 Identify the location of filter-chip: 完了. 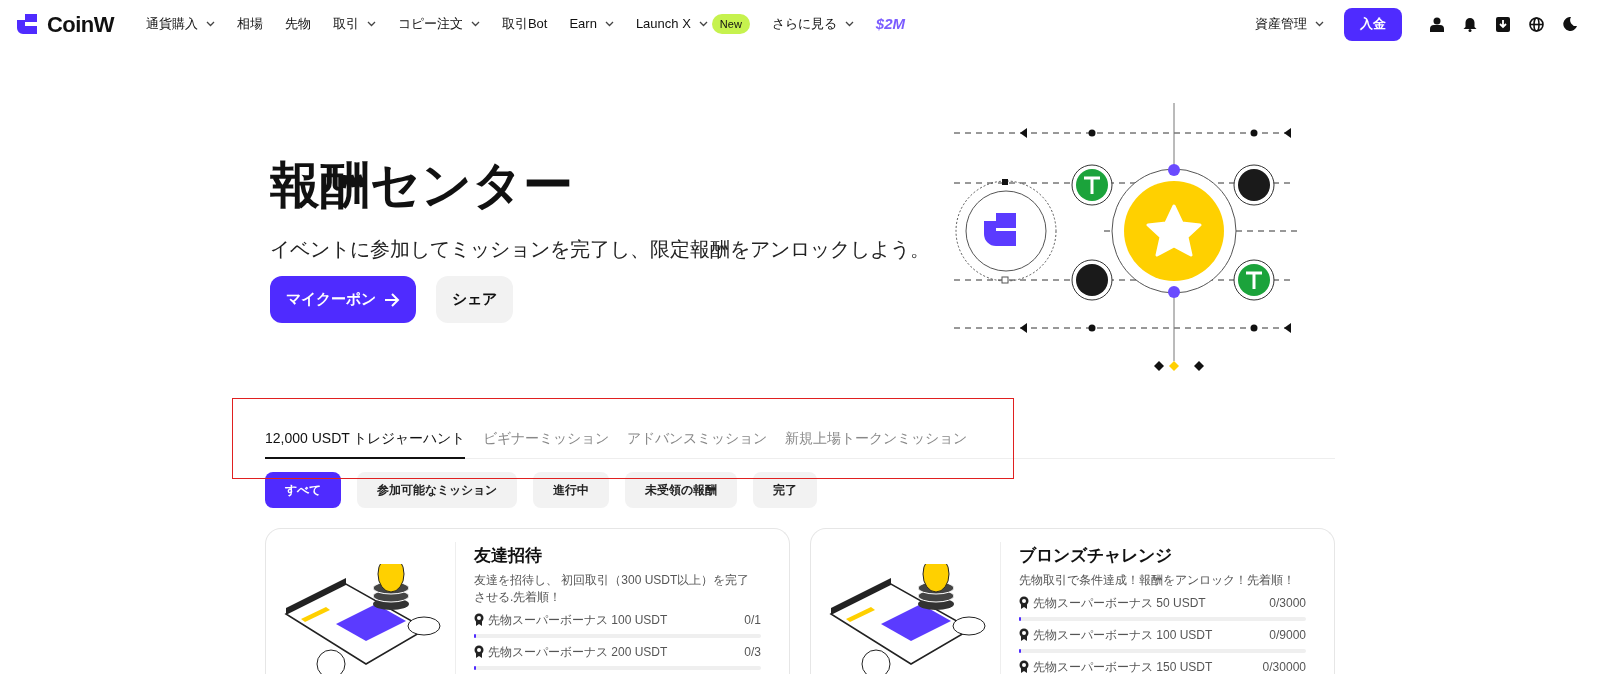
(785, 490).